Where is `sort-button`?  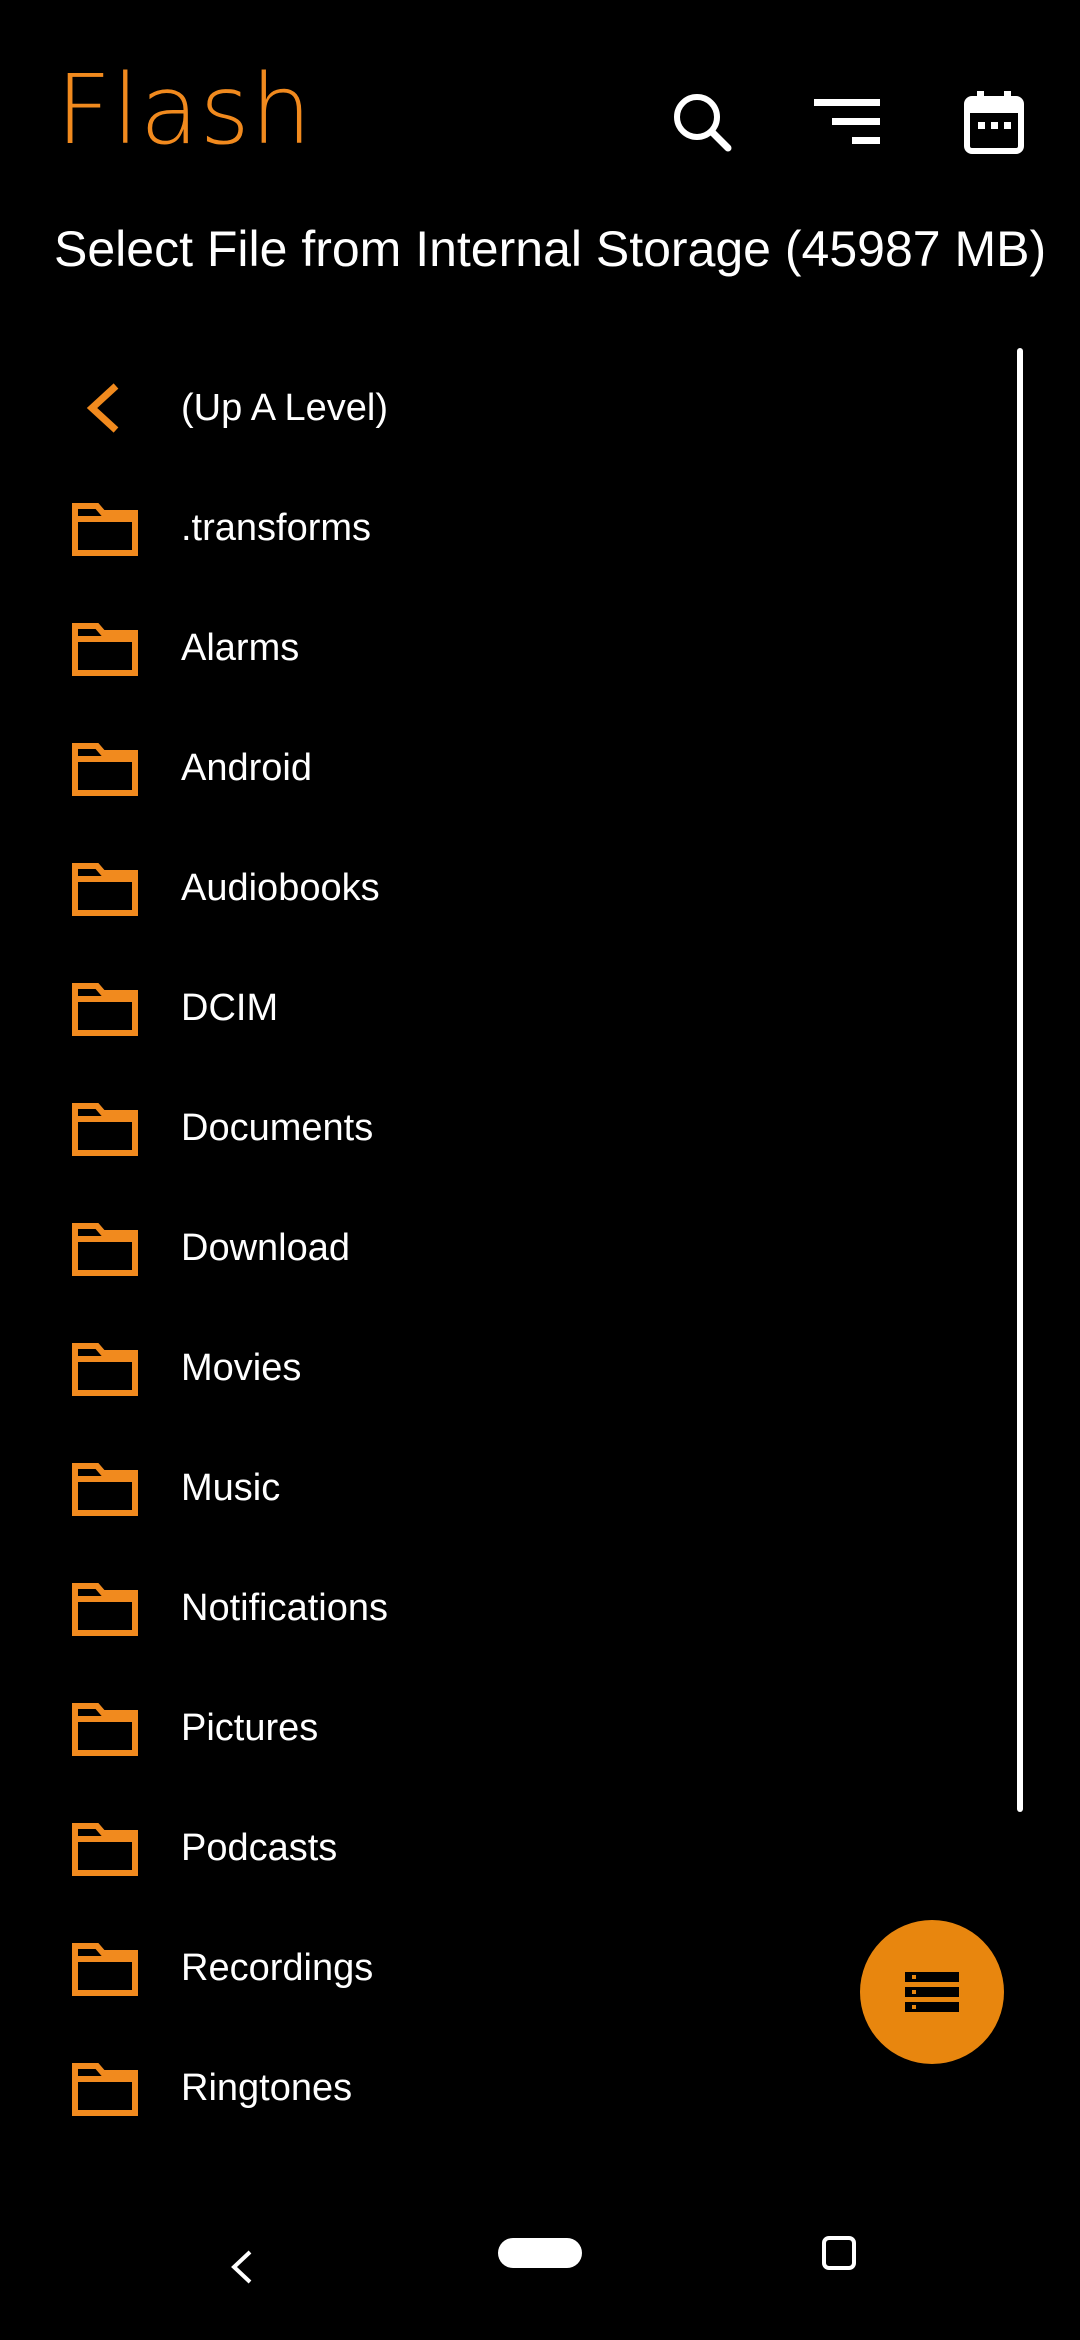
sort-button is located at coordinates (848, 122).